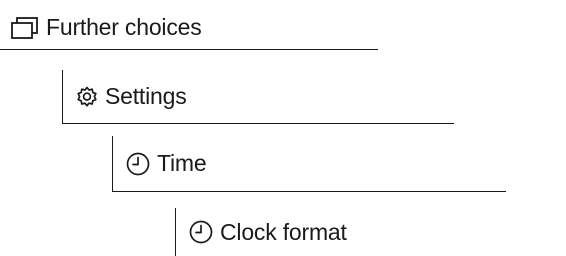 The image size is (566, 256). I want to click on menu-item-clock-format: Clock format, so click(365, 232).